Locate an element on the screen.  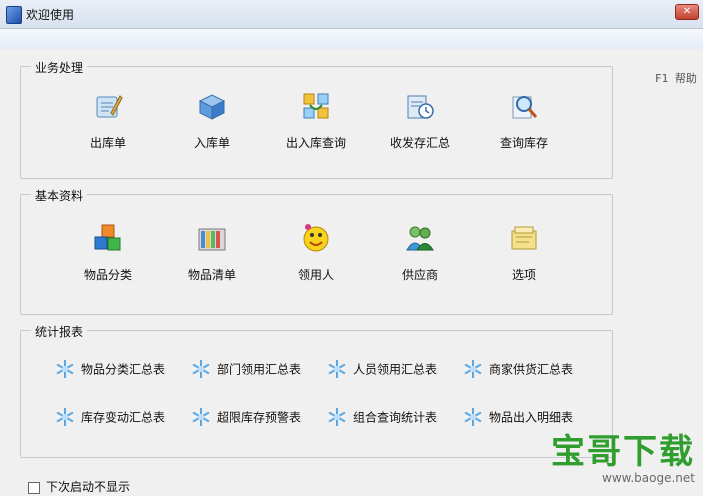
recipient-icon is located at coordinates (316, 238).